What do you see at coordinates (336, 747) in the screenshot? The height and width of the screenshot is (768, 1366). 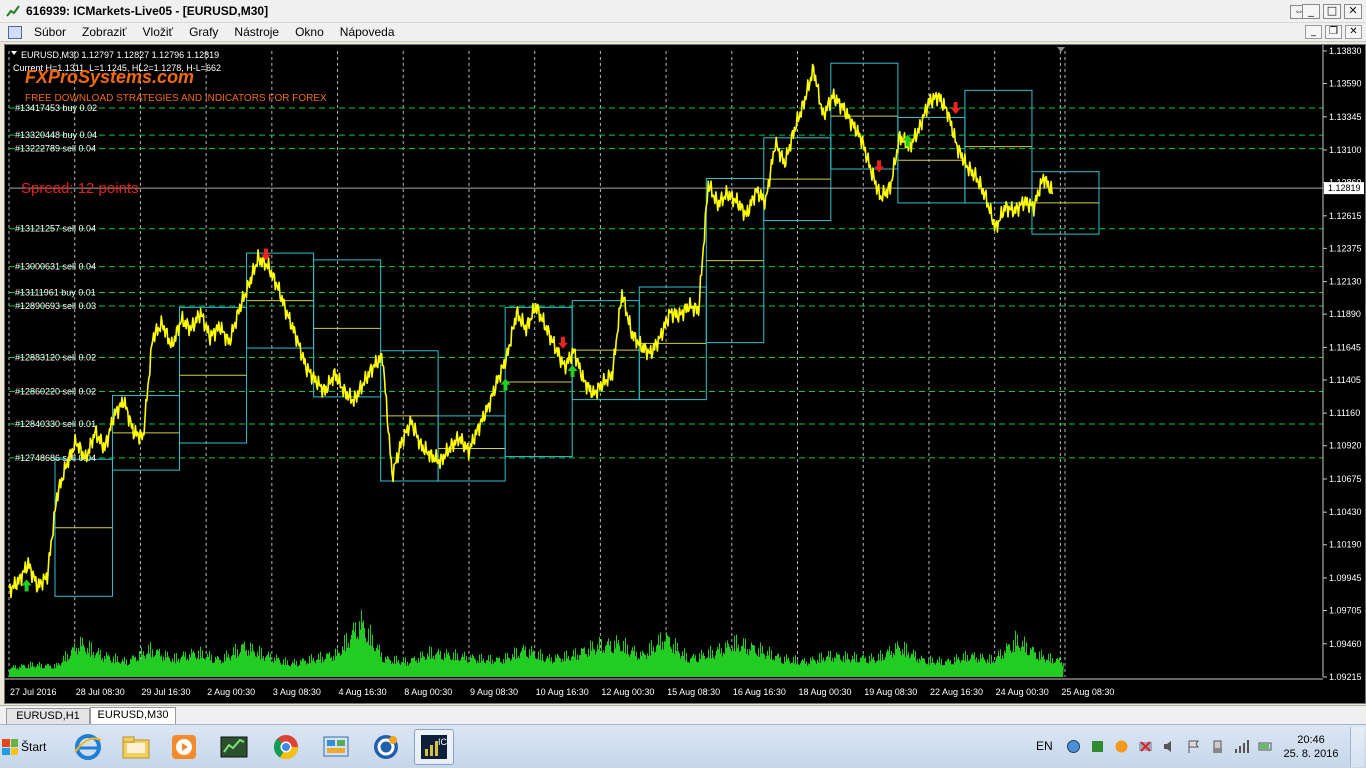 I see `control-panel-icon` at bounding box center [336, 747].